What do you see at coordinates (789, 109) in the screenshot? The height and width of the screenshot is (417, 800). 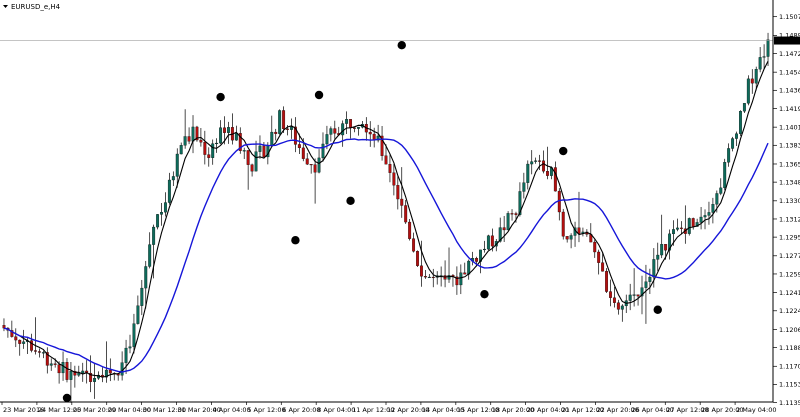 I see `price-tick-label: 1.14190` at bounding box center [789, 109].